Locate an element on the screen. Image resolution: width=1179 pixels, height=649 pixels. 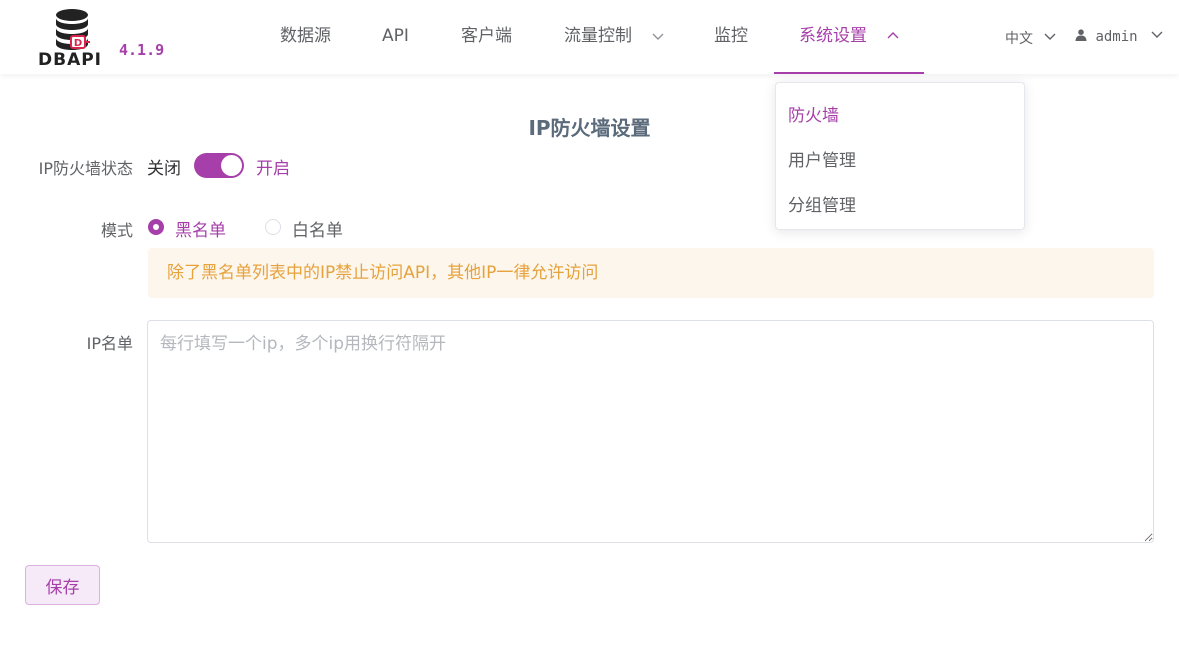
version-label: 4.1.9 is located at coordinates (142, 50).